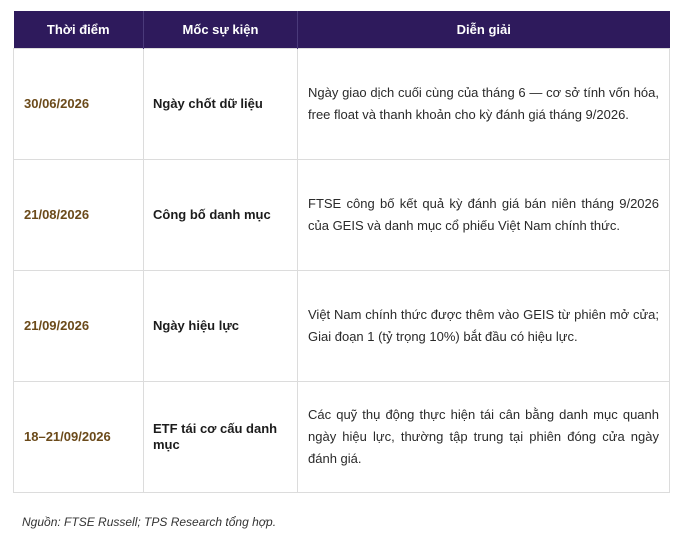 The image size is (683, 539). What do you see at coordinates (78, 30) in the screenshot?
I see `header-time: Thời điểm` at bounding box center [78, 30].